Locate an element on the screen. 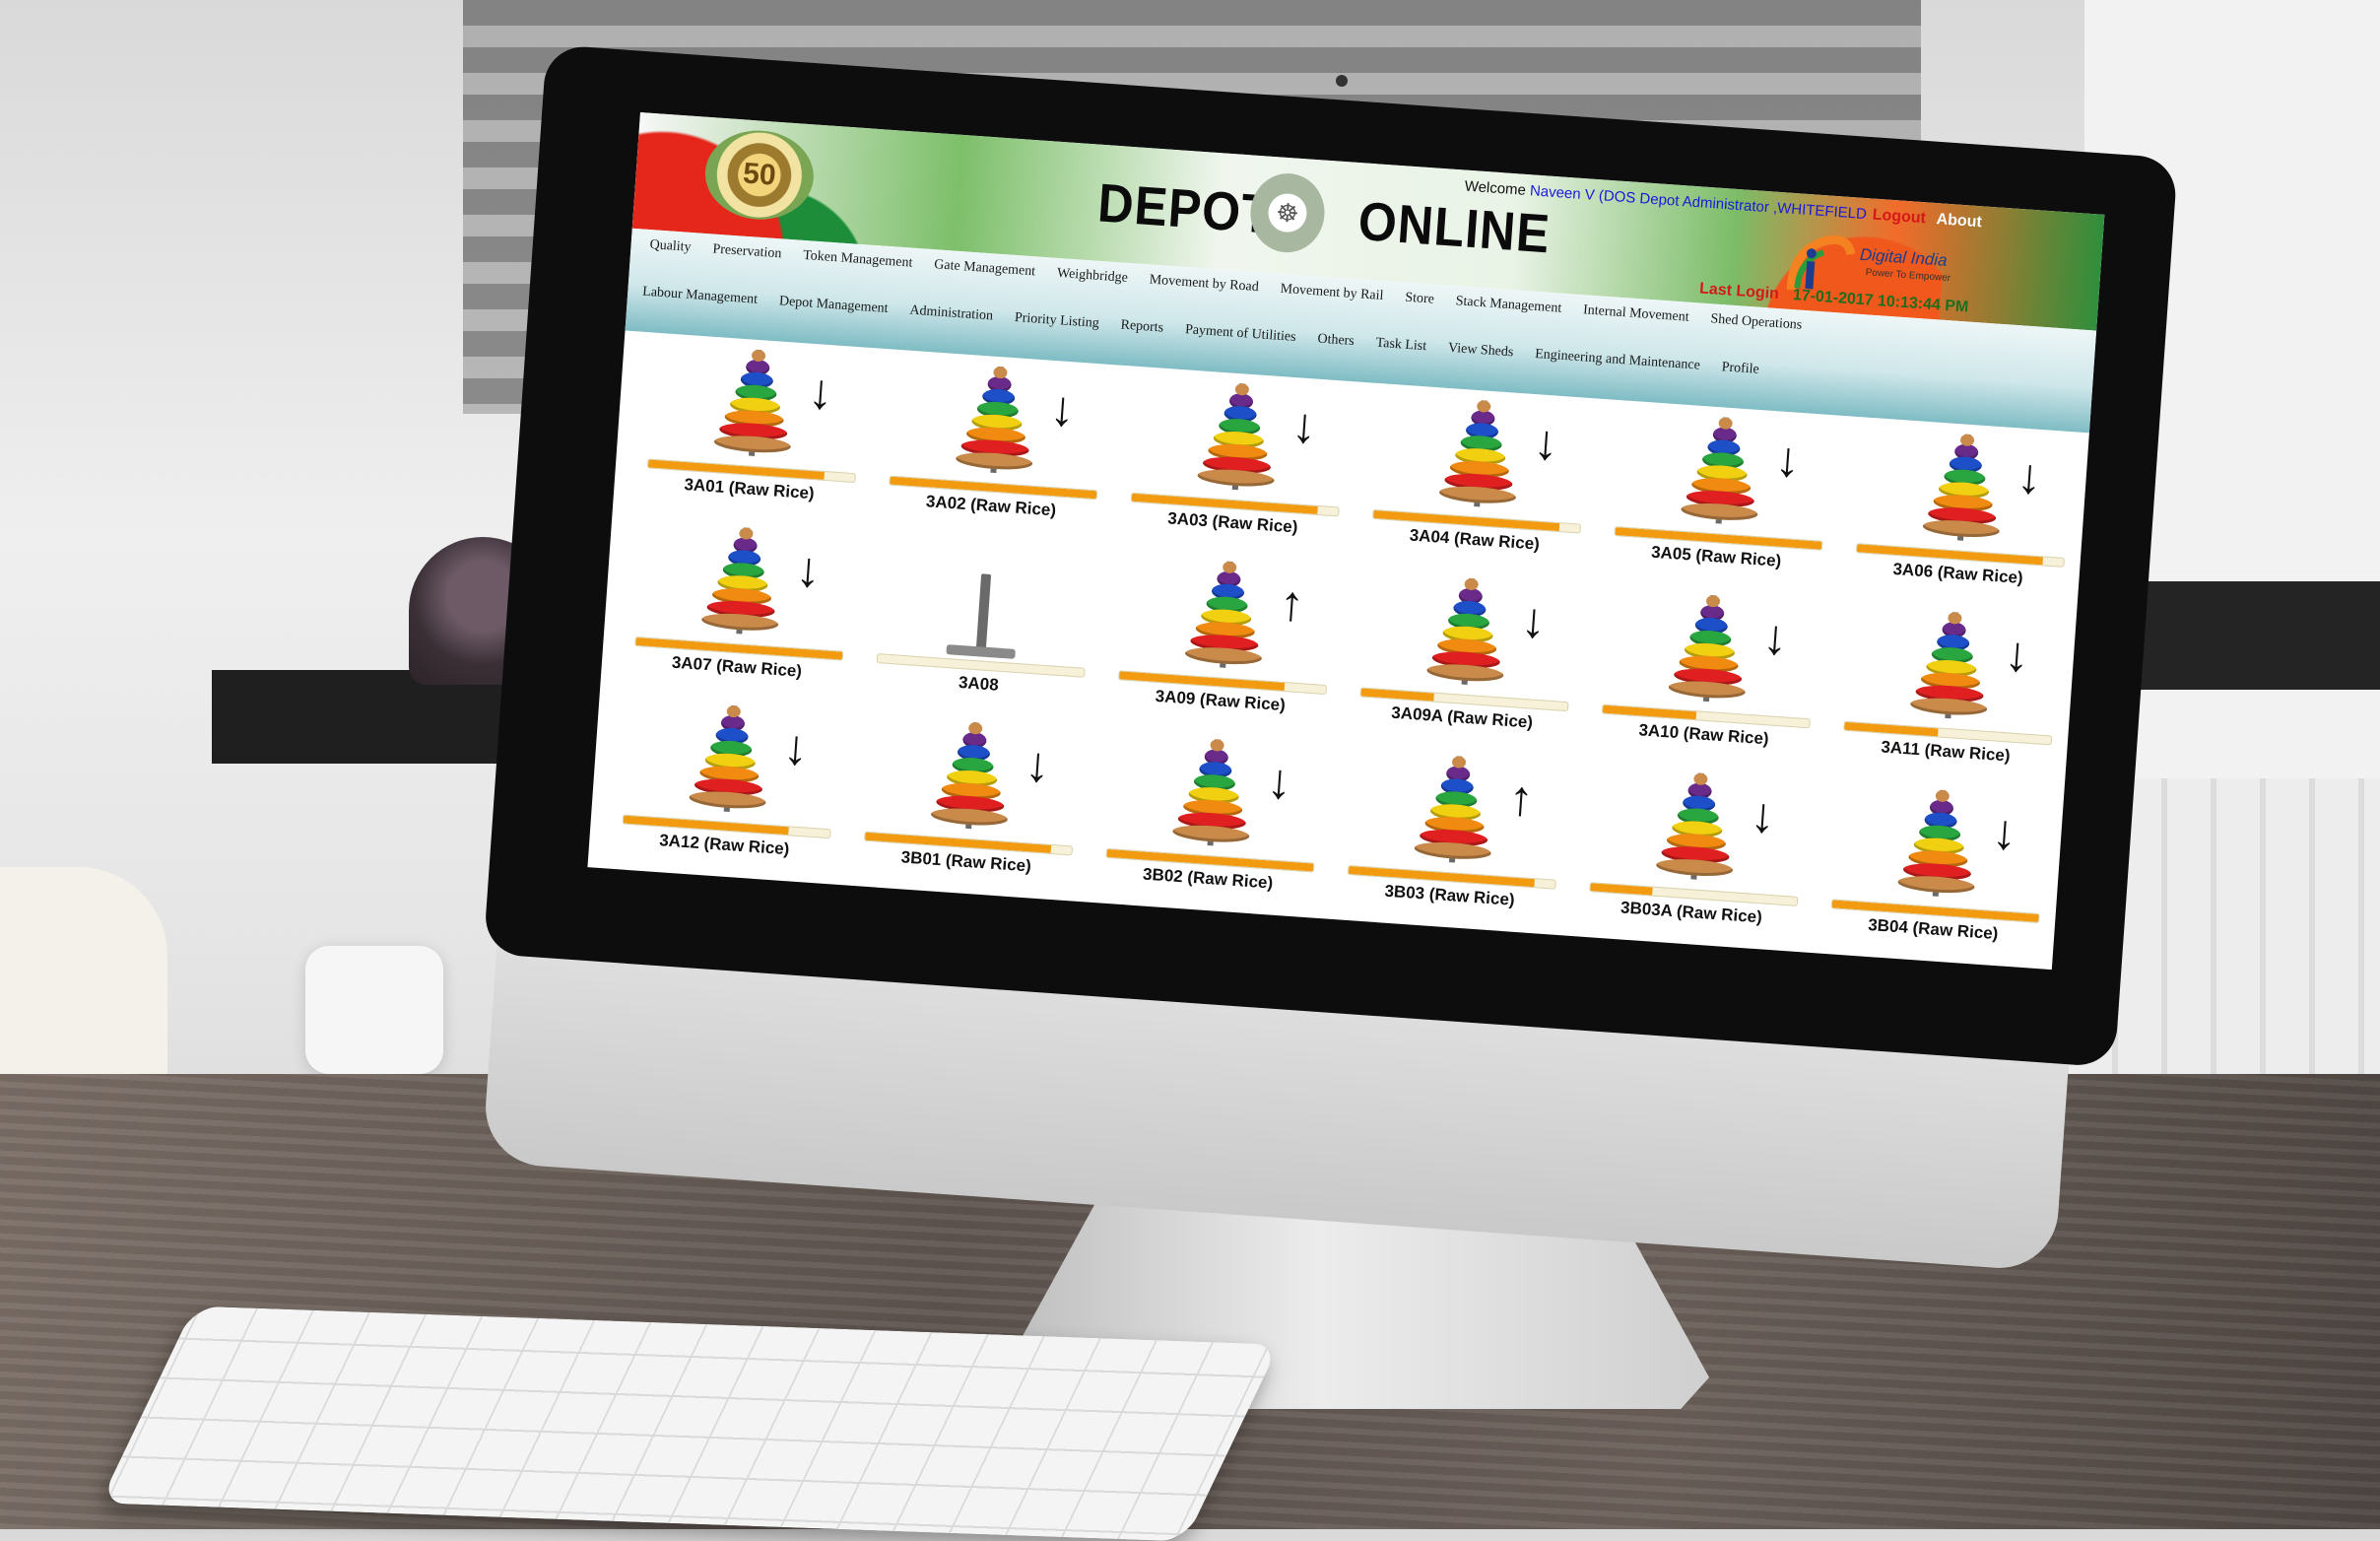 The width and height of the screenshot is (2380, 1541). bin-card: ↓ 3A10 (Raw Rice) is located at coordinates (1712, 677).